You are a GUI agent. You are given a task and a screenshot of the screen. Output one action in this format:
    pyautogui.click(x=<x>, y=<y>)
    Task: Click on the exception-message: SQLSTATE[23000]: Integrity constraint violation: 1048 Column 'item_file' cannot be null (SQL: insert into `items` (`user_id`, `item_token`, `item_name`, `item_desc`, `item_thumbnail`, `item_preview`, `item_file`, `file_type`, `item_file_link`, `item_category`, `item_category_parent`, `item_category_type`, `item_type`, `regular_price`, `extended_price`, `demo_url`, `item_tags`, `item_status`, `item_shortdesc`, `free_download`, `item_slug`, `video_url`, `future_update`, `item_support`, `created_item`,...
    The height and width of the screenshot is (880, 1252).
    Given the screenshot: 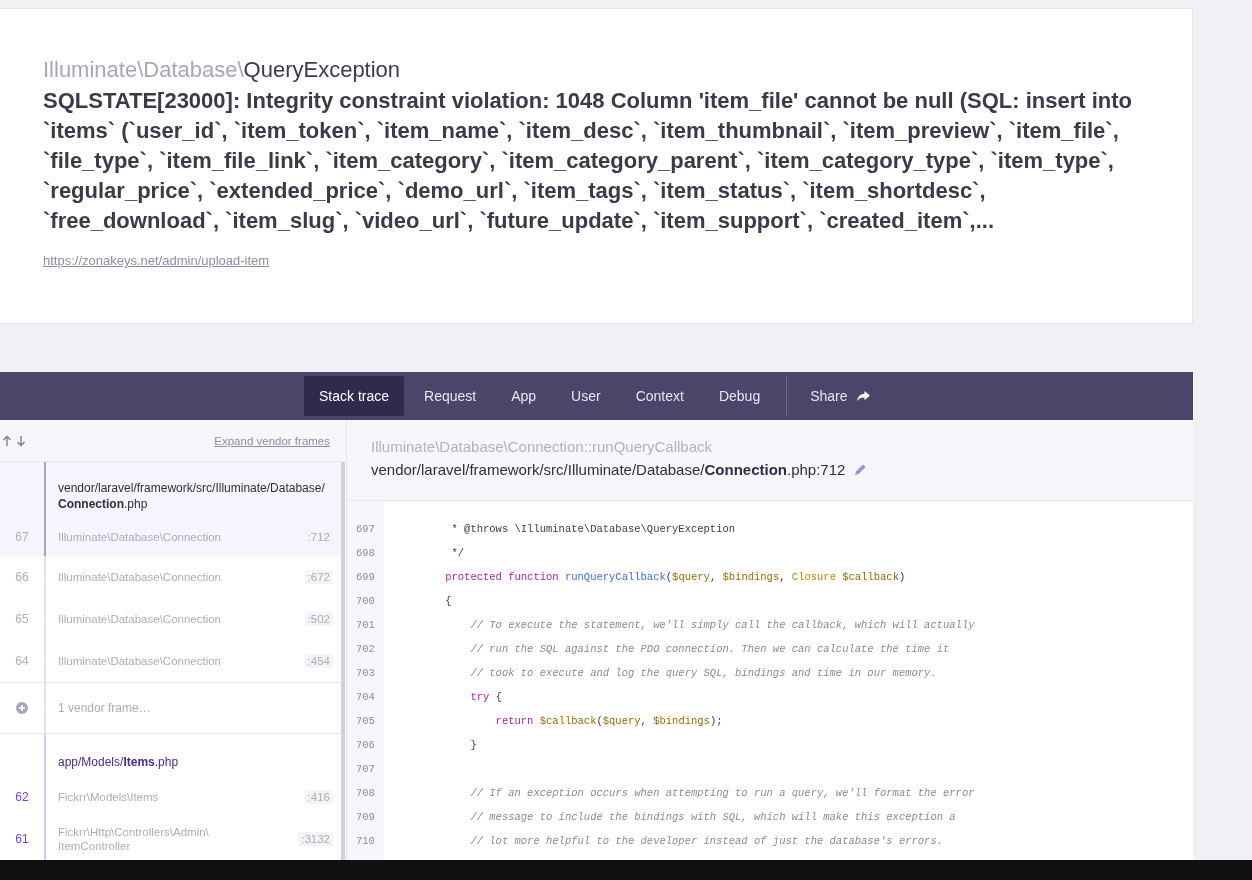 What is the action you would take?
    pyautogui.click(x=587, y=161)
    